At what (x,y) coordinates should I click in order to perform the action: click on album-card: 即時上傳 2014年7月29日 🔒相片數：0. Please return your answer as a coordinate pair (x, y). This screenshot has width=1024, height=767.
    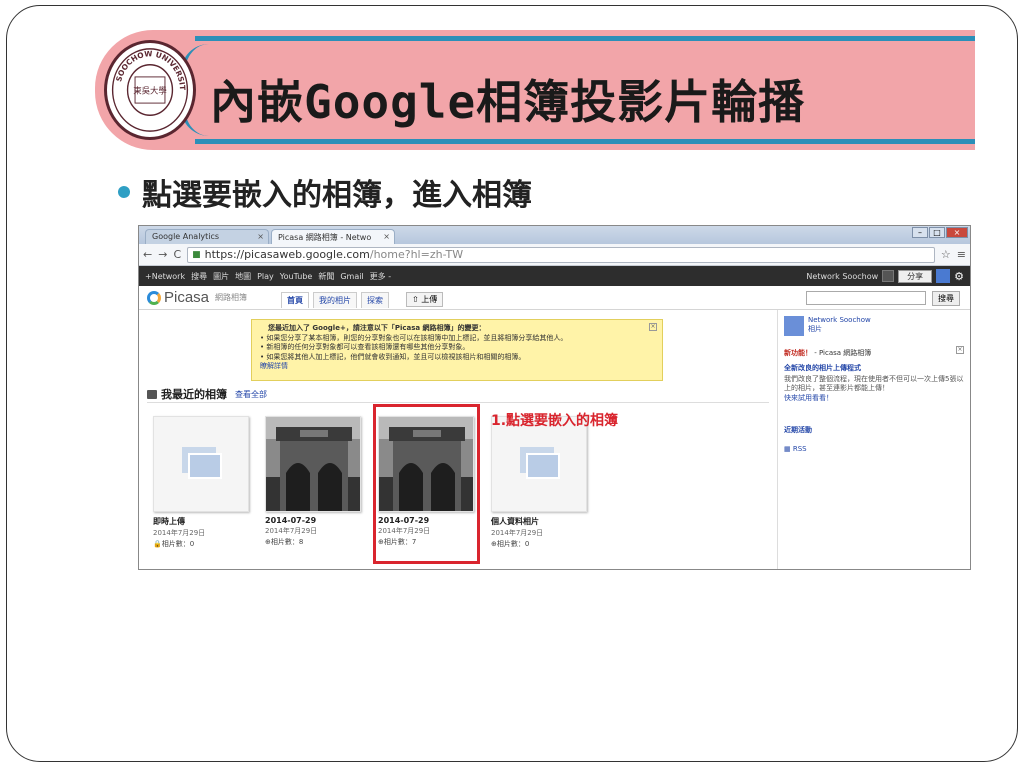
    Looking at the image, I should click on (201, 482).